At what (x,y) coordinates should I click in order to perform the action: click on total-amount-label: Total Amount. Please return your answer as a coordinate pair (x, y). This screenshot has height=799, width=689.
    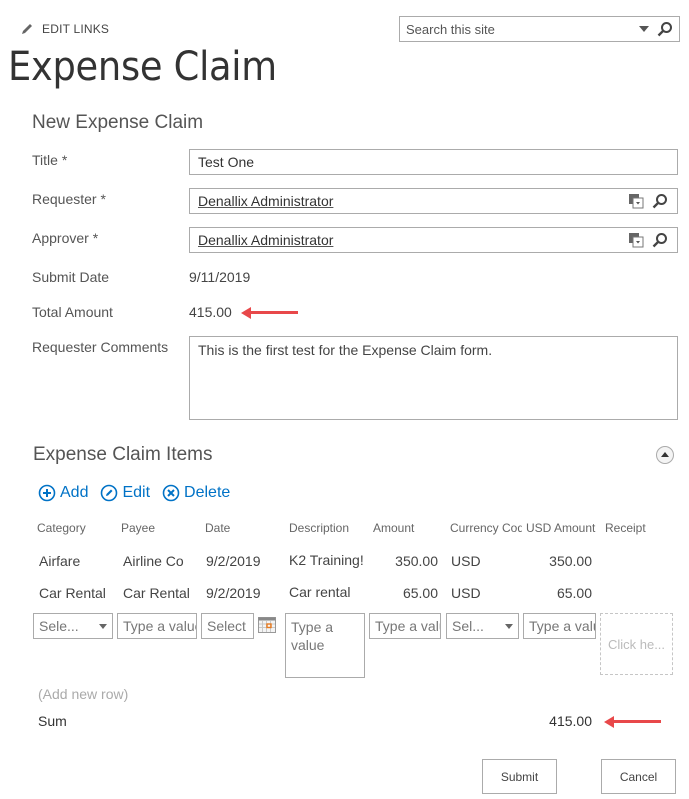
    Looking at the image, I should click on (72, 312).